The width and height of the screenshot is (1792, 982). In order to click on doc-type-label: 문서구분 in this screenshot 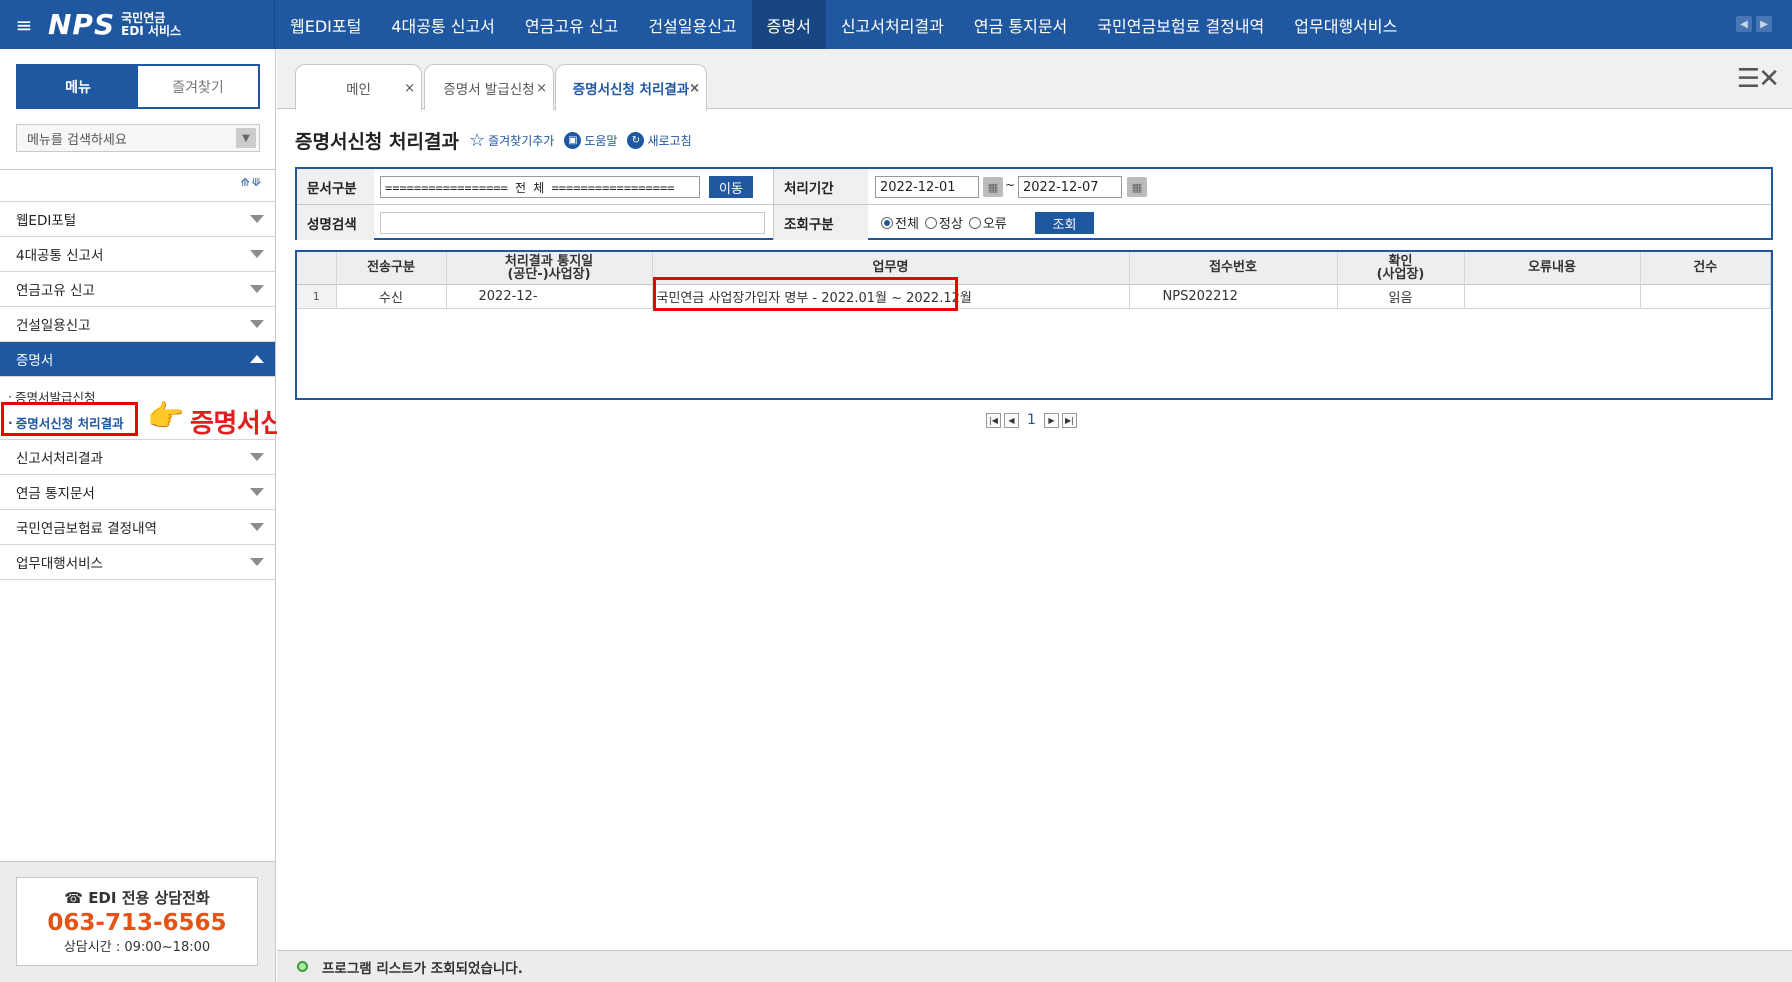, I will do `click(335, 186)`.